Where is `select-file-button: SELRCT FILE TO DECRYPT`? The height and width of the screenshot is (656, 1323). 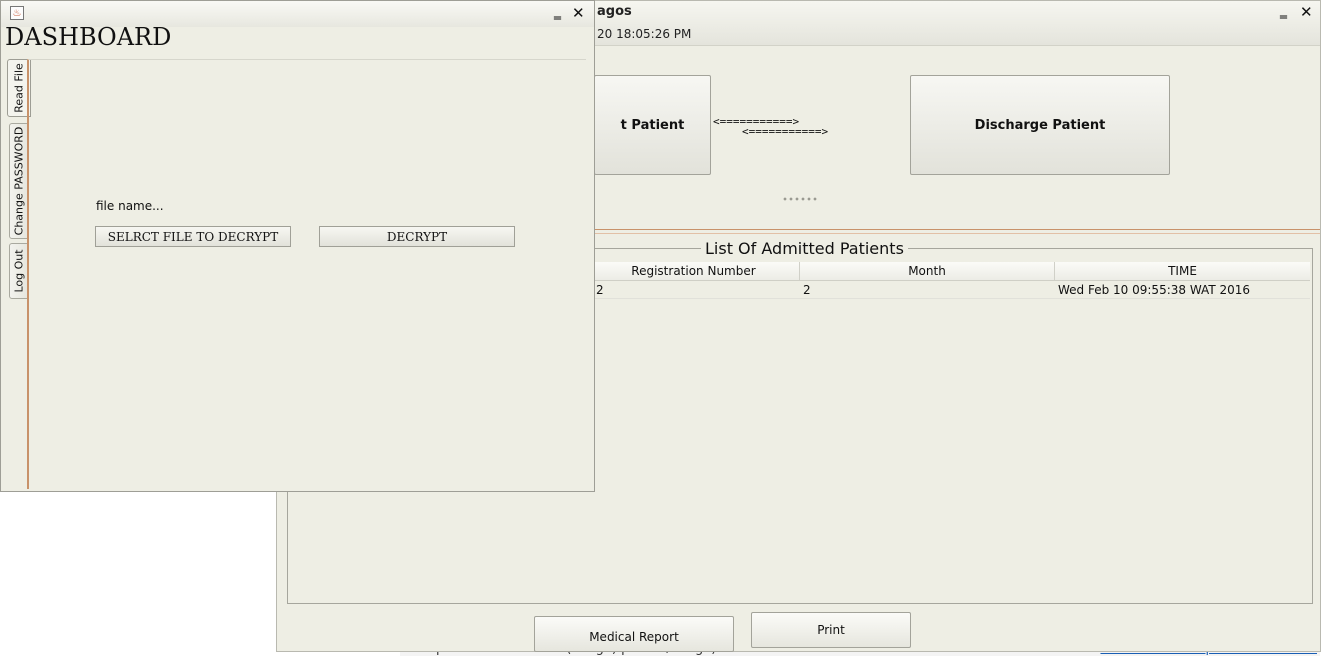 select-file-button: SELRCT FILE TO DECRYPT is located at coordinates (193, 236).